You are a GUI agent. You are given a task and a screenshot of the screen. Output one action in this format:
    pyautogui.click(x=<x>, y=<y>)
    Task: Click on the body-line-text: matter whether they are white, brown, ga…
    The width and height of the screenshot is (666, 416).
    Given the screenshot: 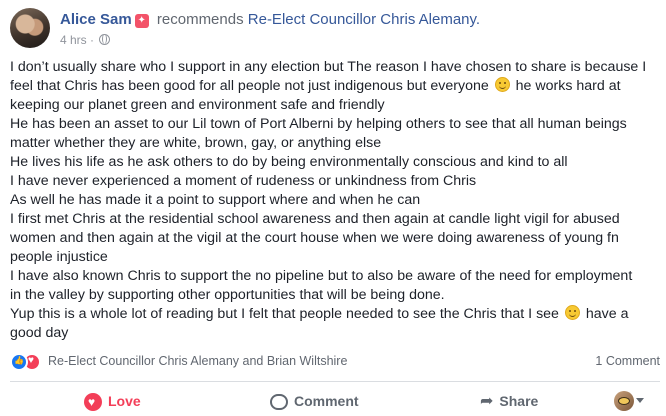 What is the action you would take?
    pyautogui.click(x=196, y=143)
    